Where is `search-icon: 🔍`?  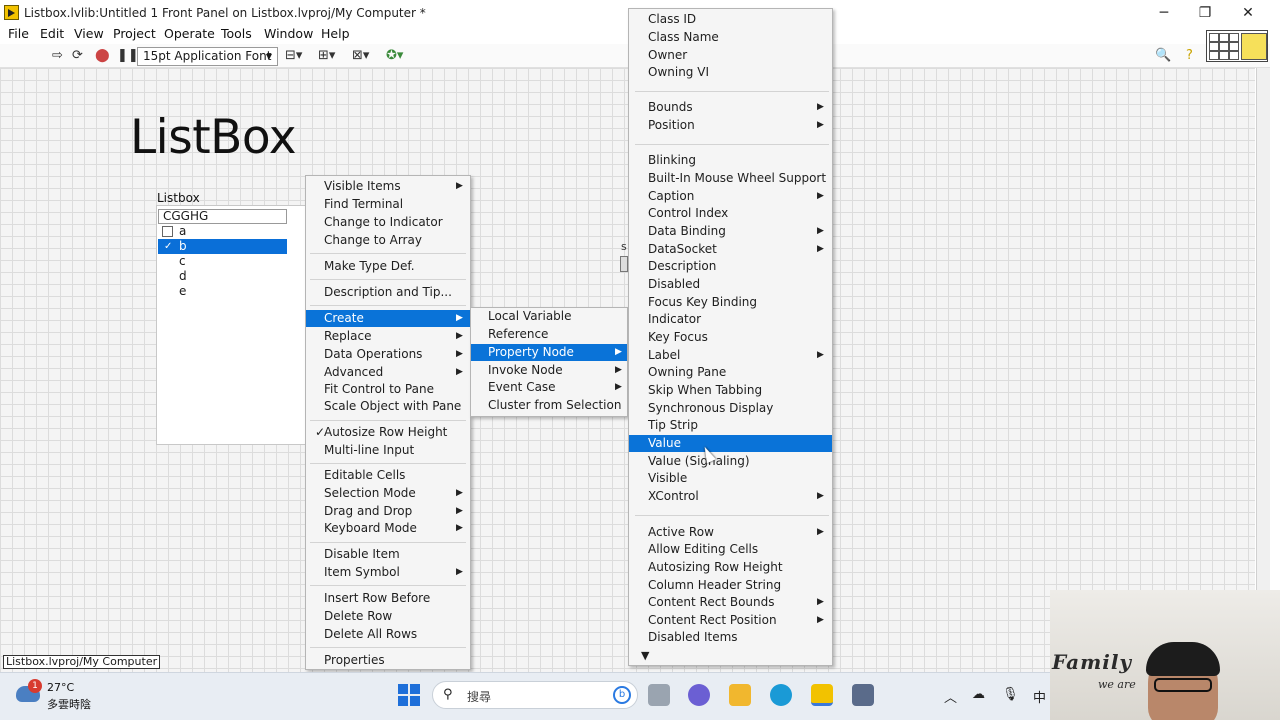 search-icon: 🔍 is located at coordinates (1163, 56).